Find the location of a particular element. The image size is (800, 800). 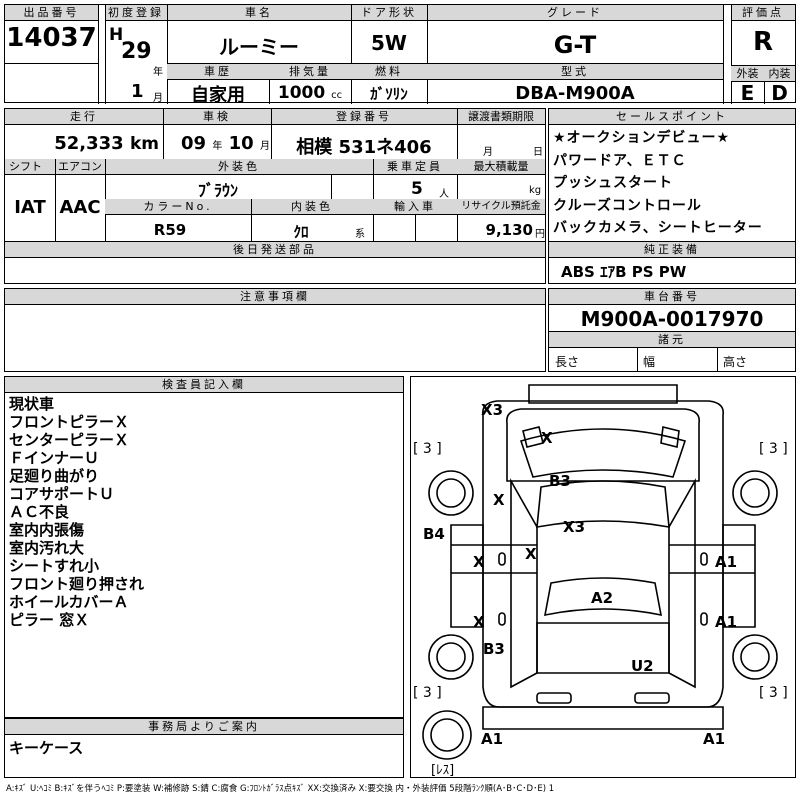

shift: IAT is located at coordinates (30, 207).